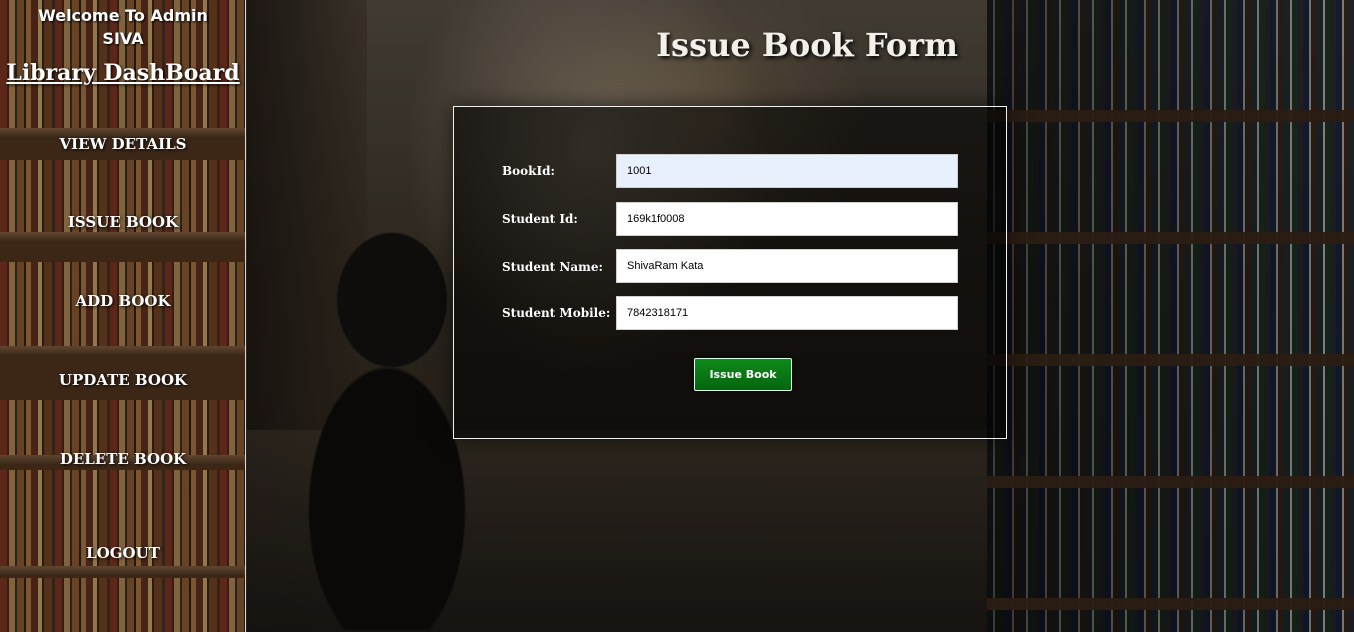  What do you see at coordinates (122, 301) in the screenshot?
I see `nav-add-book: ADD BOOK` at bounding box center [122, 301].